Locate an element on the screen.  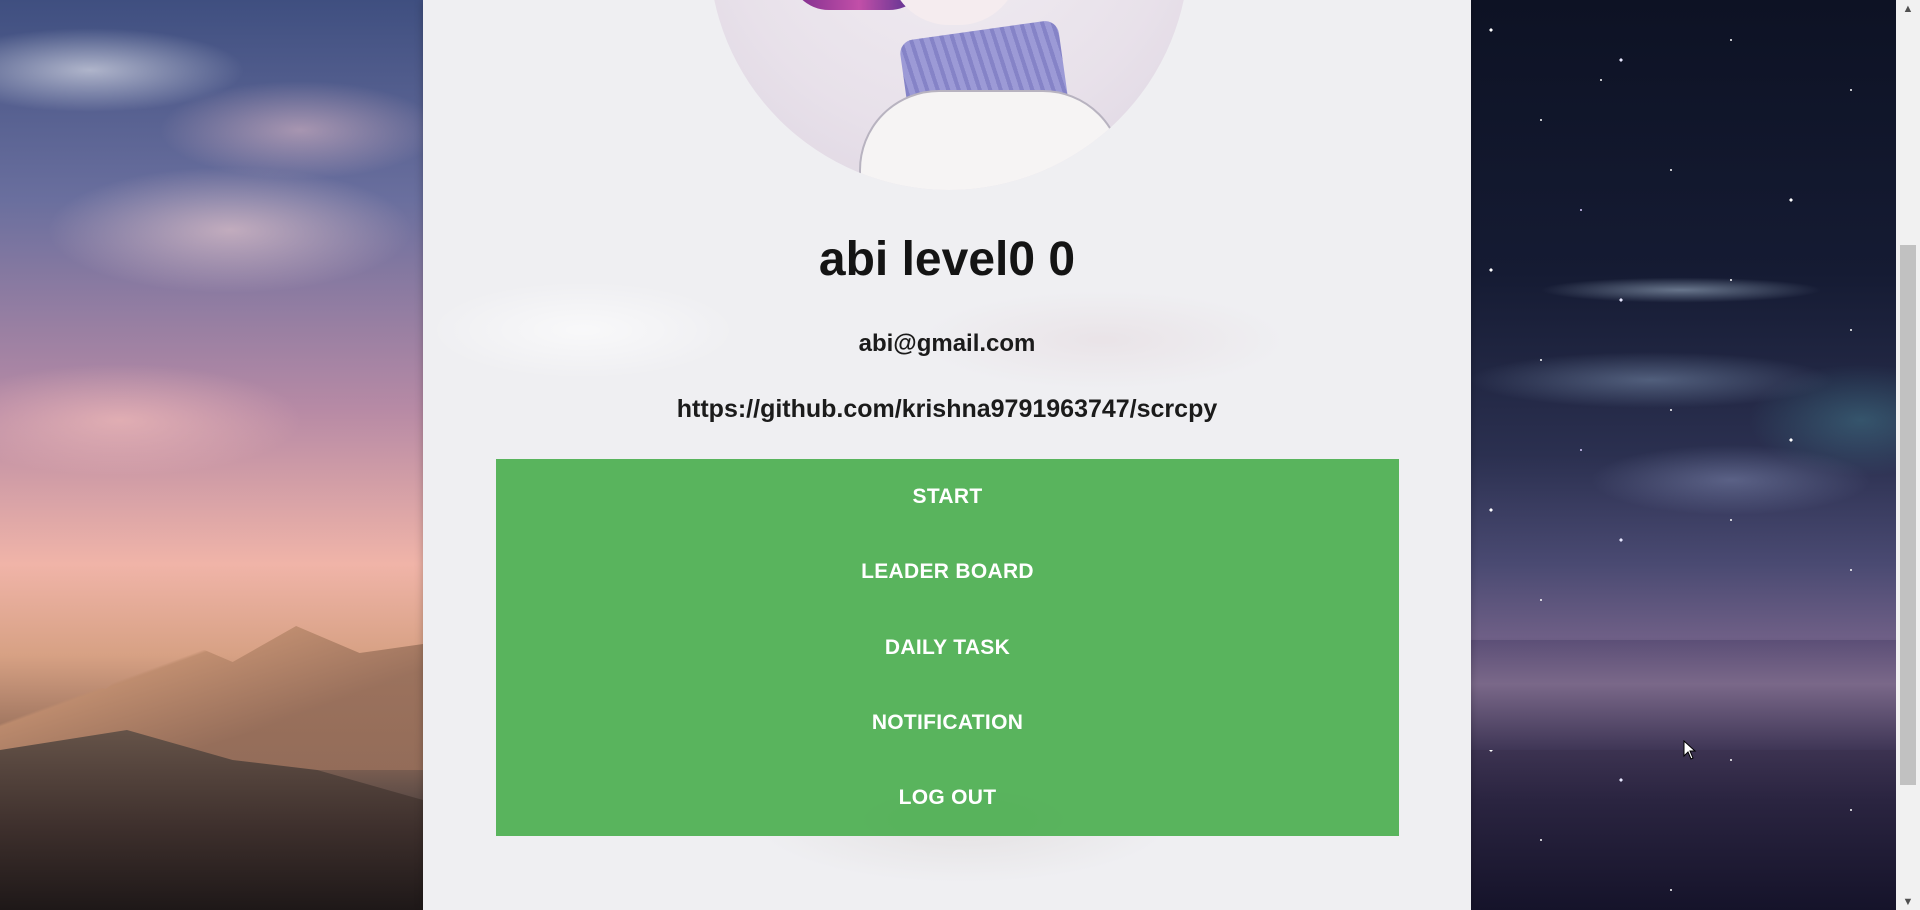
scrollbar-thumb is located at coordinates (1908, 515).